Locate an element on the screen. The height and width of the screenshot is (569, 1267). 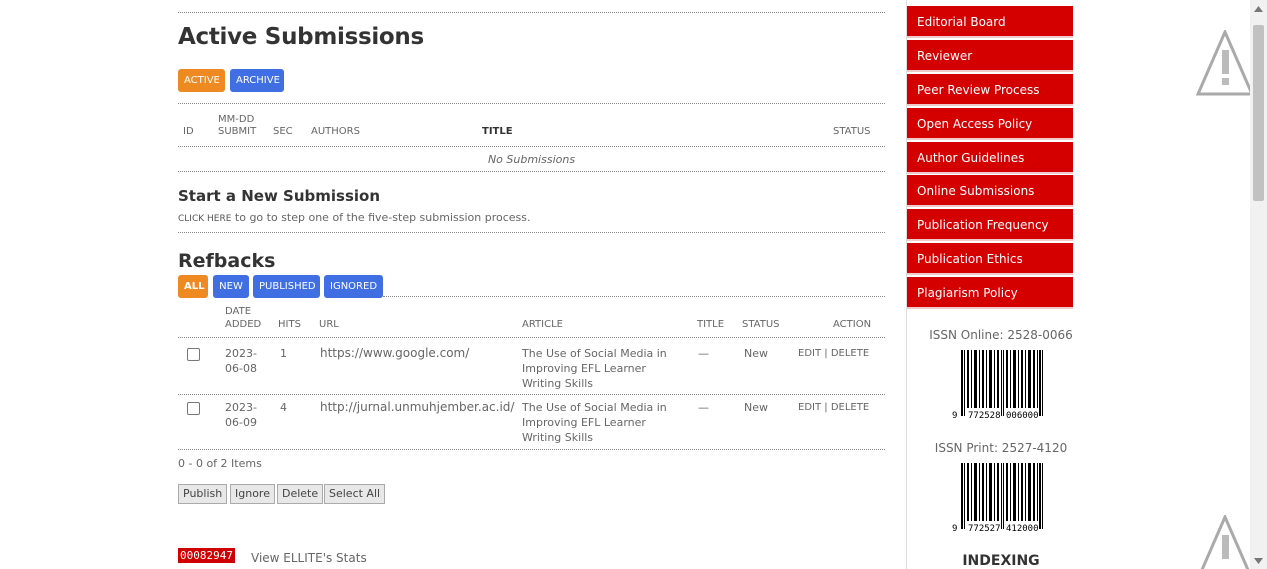
select-all-button: Select All is located at coordinates (355, 494).